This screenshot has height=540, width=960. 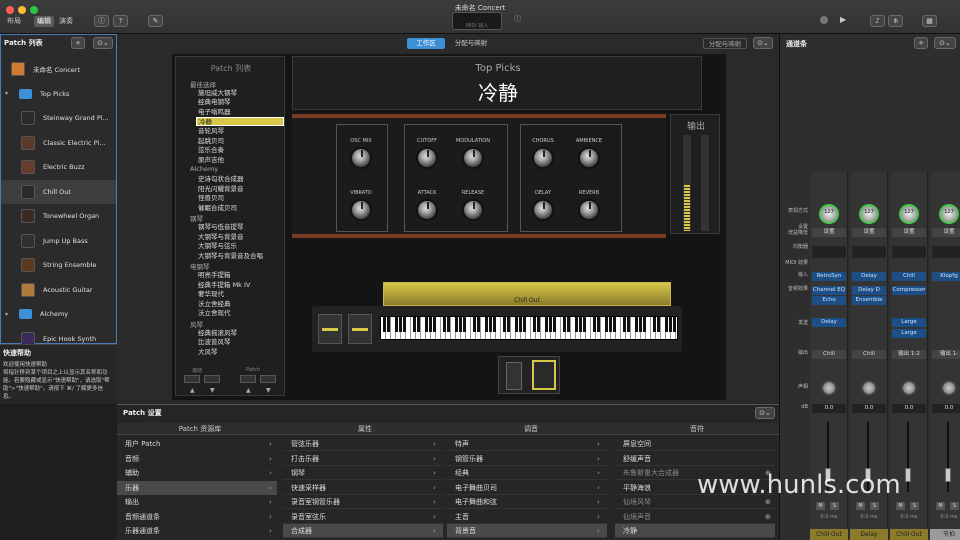 What do you see at coordinates (543, 158) in the screenshot?
I see `knob-chorus` at bounding box center [543, 158].